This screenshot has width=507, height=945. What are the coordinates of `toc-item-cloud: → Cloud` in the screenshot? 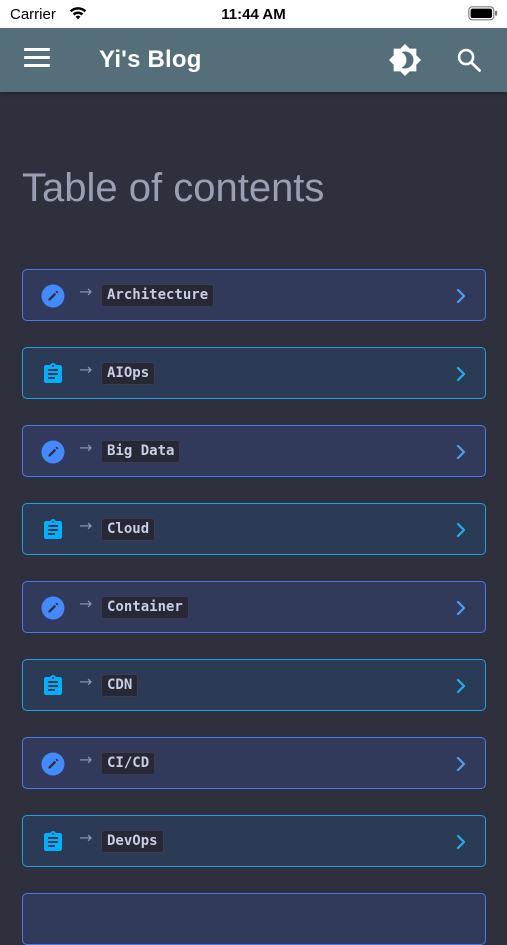 It's located at (254, 529).